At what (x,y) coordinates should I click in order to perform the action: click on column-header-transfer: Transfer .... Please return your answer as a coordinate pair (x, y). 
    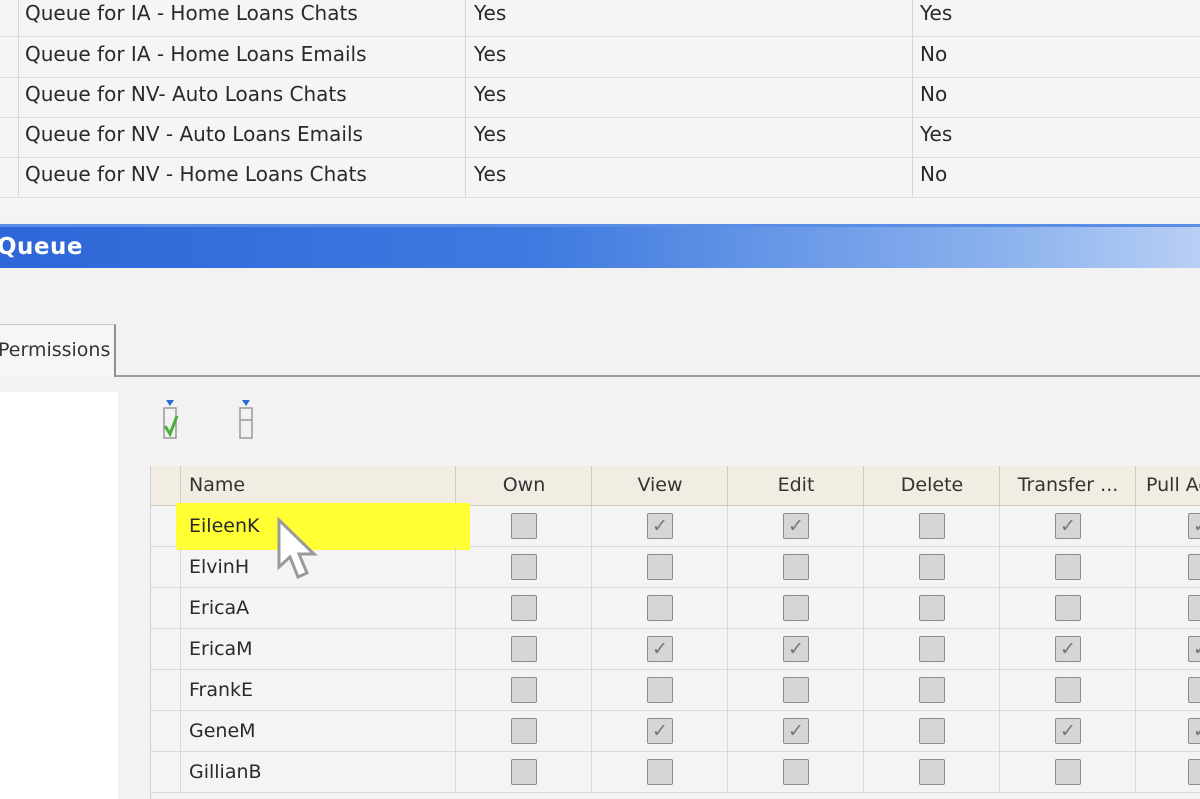
    Looking at the image, I should click on (1068, 486).